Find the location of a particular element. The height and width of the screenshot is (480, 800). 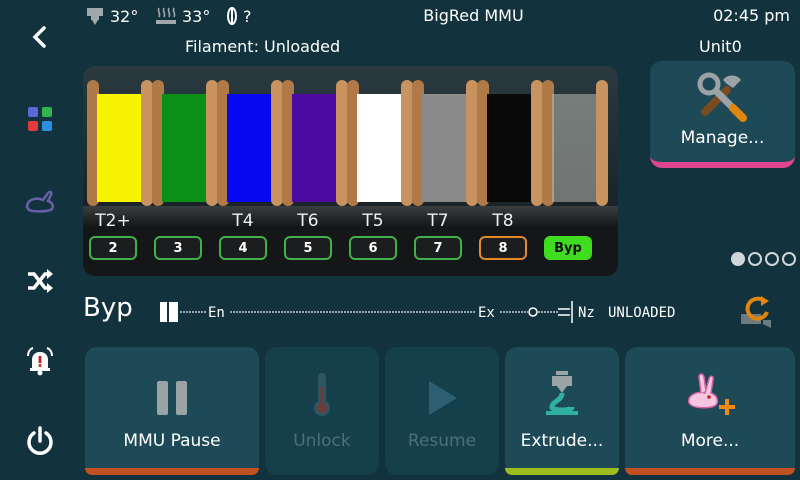

exit-sensor-label: Ex is located at coordinates (486, 313).